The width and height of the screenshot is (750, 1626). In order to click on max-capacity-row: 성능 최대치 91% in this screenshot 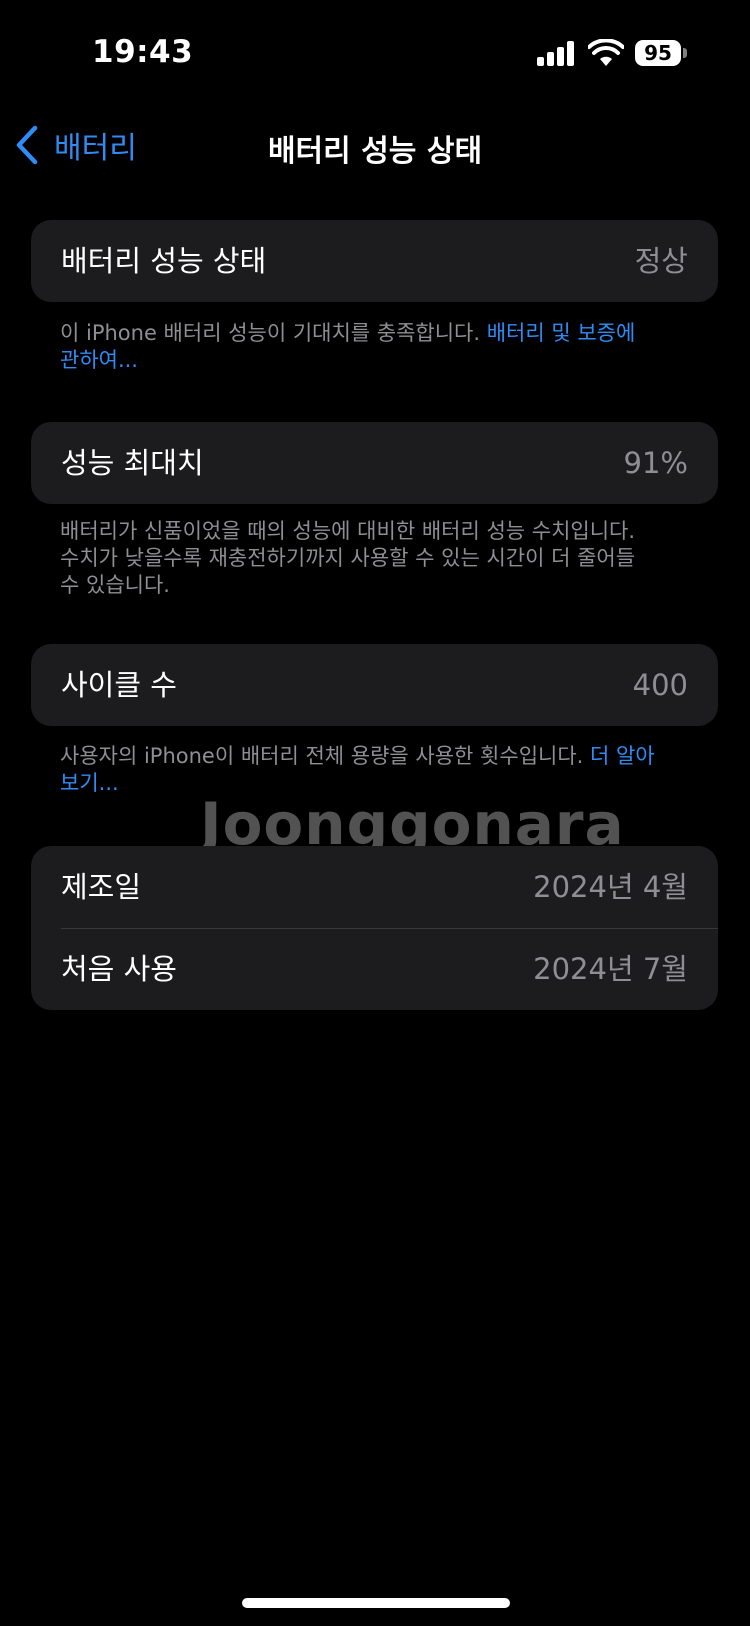, I will do `click(374, 463)`.